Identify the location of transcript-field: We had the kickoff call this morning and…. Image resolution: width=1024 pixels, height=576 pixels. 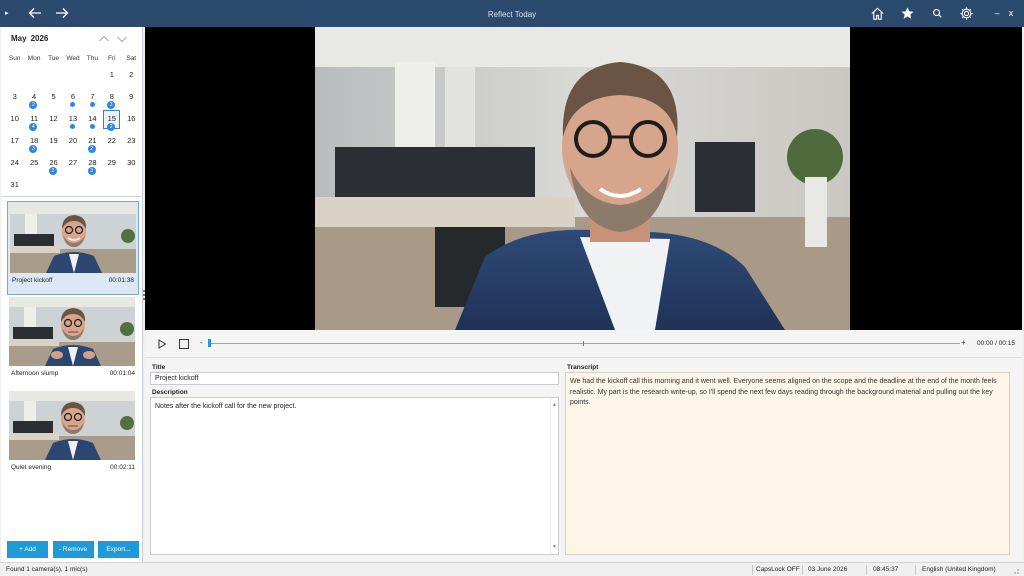
(787, 463).